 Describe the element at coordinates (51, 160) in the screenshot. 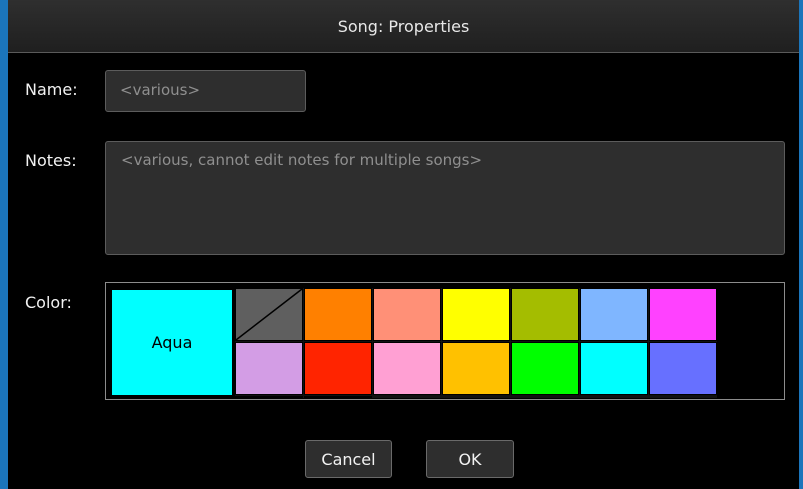

I see `notes-label: Notes:` at that location.